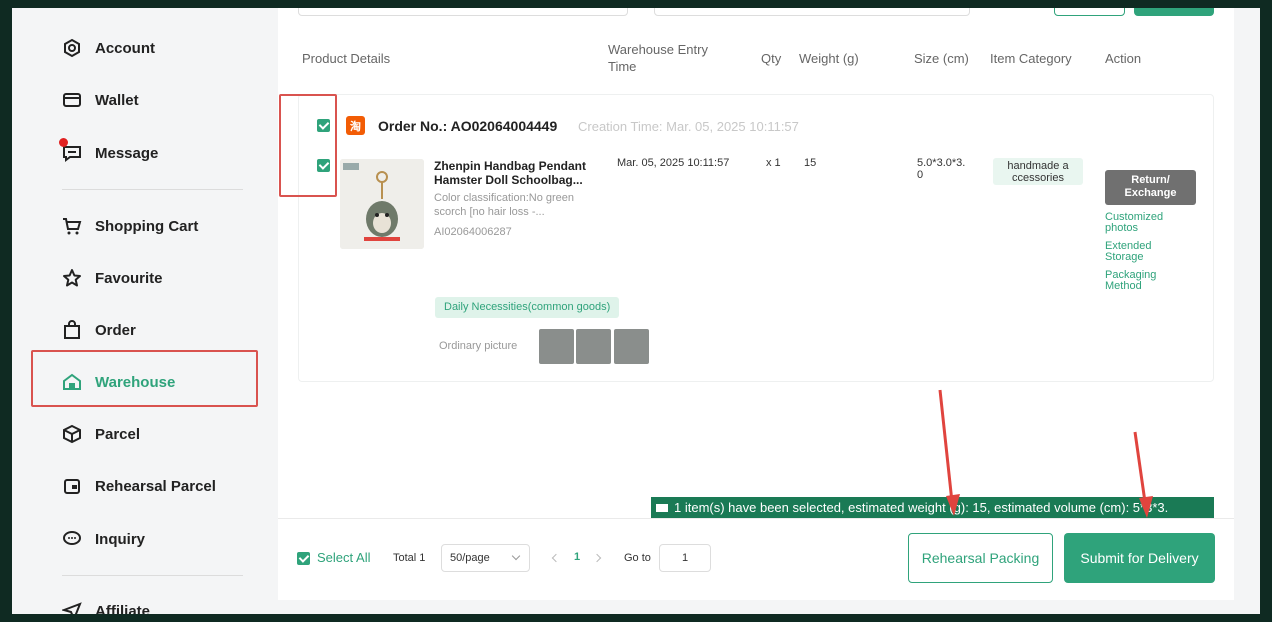 This screenshot has height=622, width=1272. Describe the element at coordinates (1124, 257) in the screenshot. I see `link-line2: Storage` at that location.